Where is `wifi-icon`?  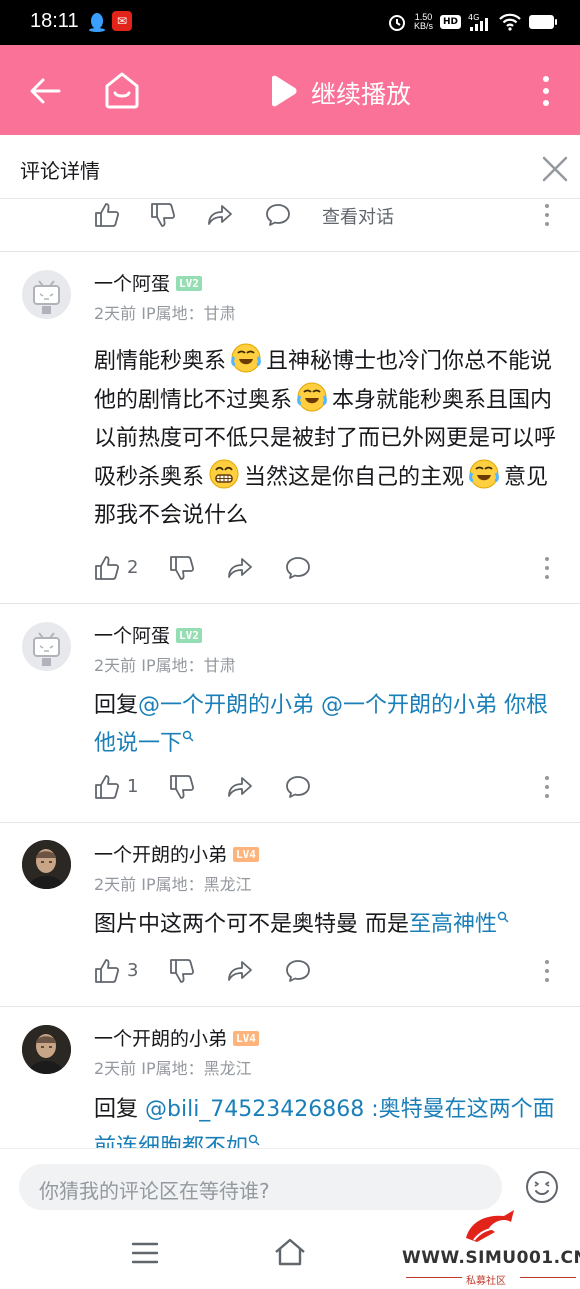 wifi-icon is located at coordinates (510, 22).